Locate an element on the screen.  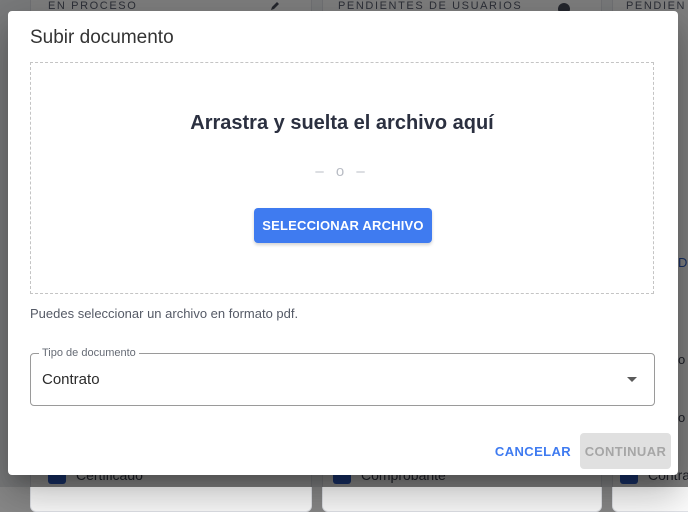
chevron-down-icon is located at coordinates (632, 379).